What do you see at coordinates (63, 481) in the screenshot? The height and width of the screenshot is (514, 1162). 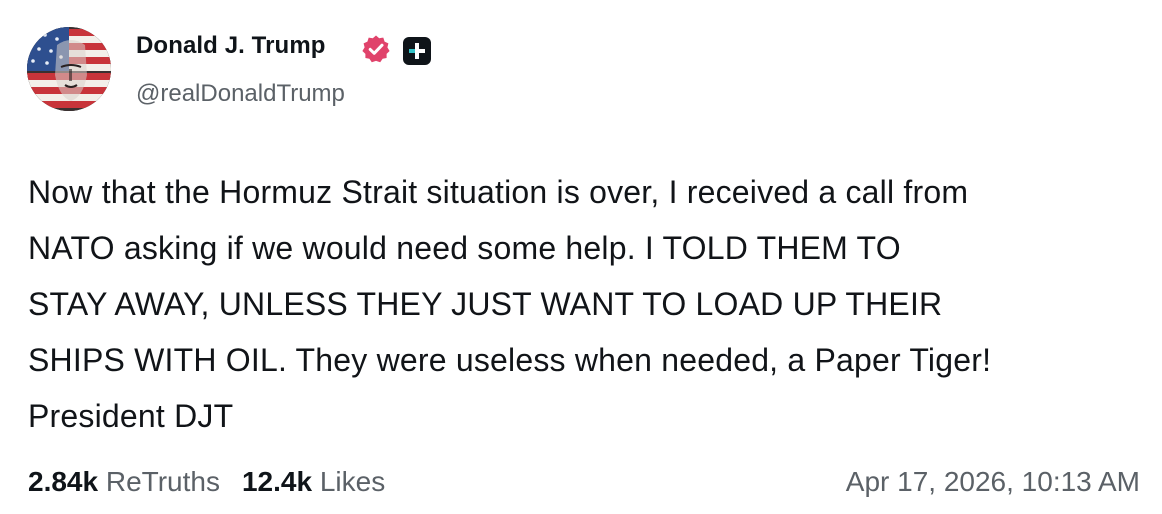 I see `retruths-value: 2.84k` at bounding box center [63, 481].